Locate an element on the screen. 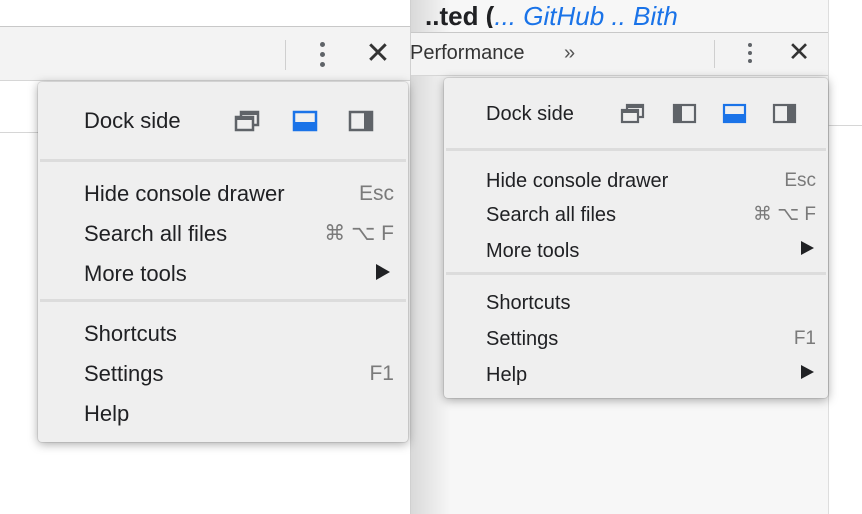 This screenshot has height=514, width=862. tab-overflow-icon: » is located at coordinates (569, 53).